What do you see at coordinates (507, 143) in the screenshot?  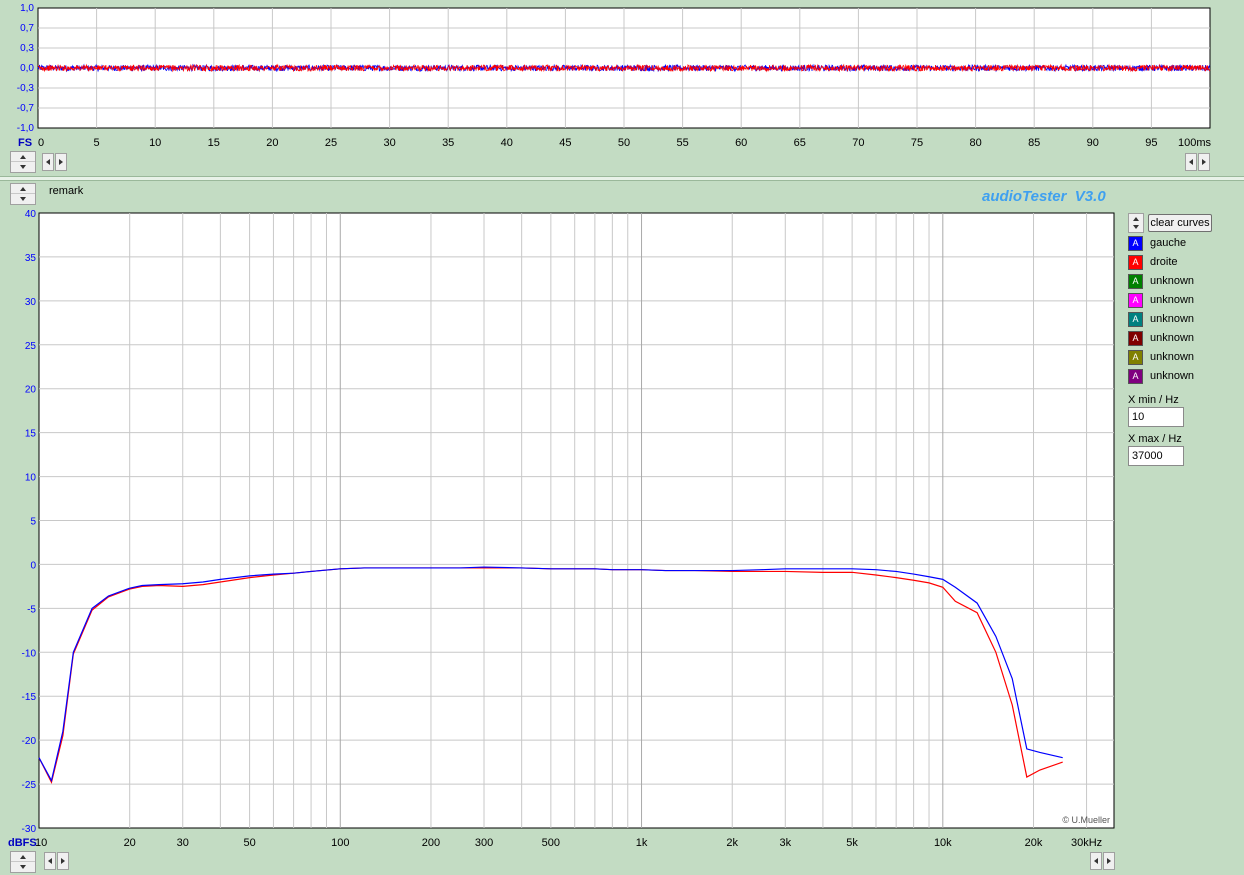 I see `time-x-tick-label: 40` at bounding box center [507, 143].